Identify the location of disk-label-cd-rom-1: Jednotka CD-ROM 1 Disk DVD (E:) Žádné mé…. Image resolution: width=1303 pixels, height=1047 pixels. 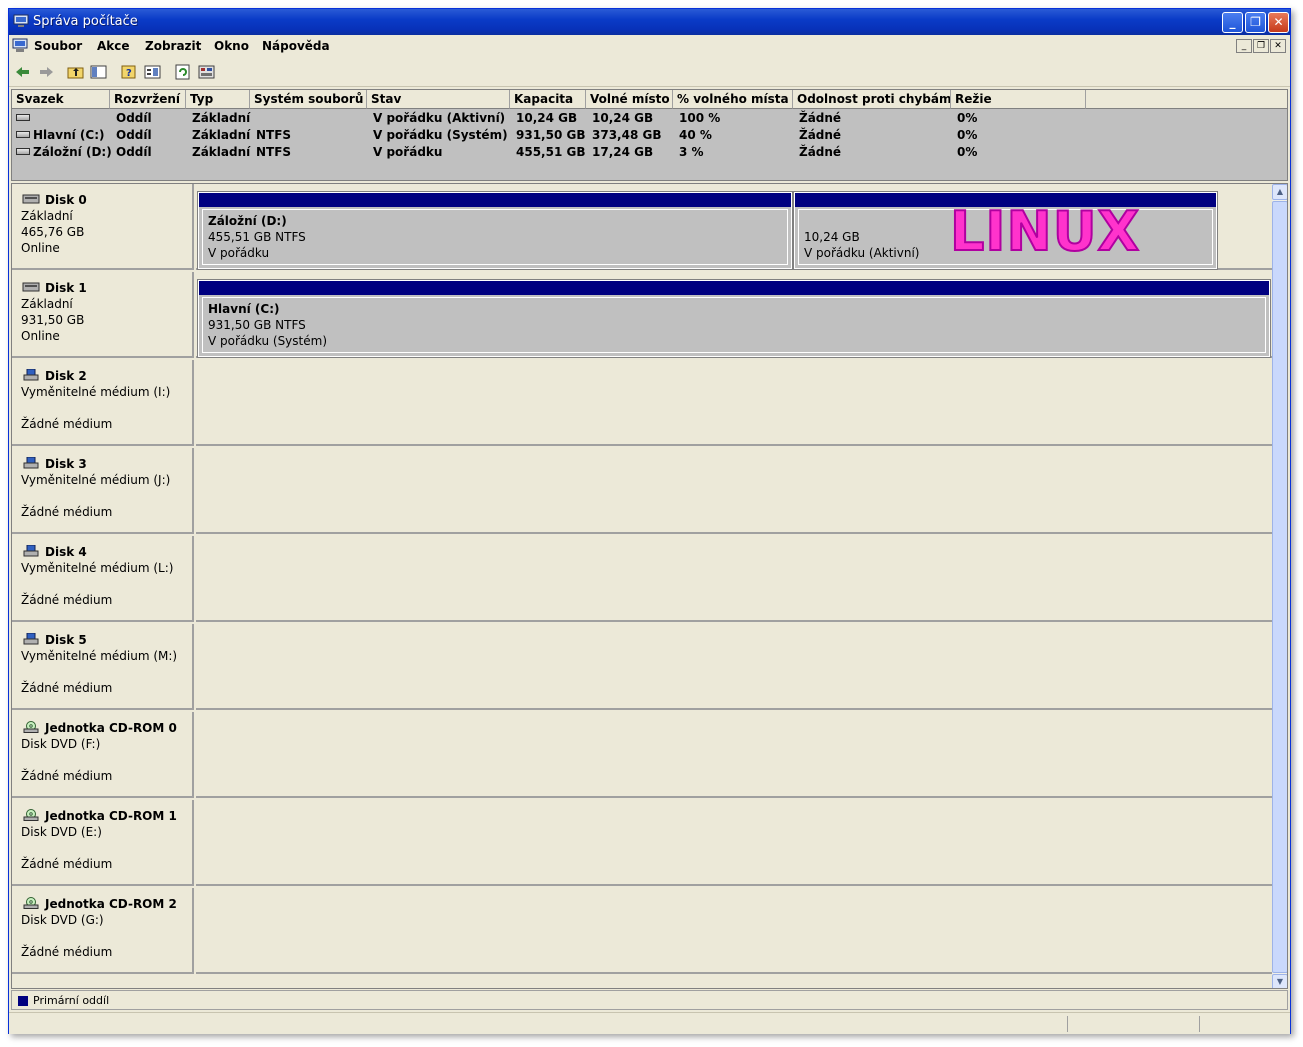
(103, 843).